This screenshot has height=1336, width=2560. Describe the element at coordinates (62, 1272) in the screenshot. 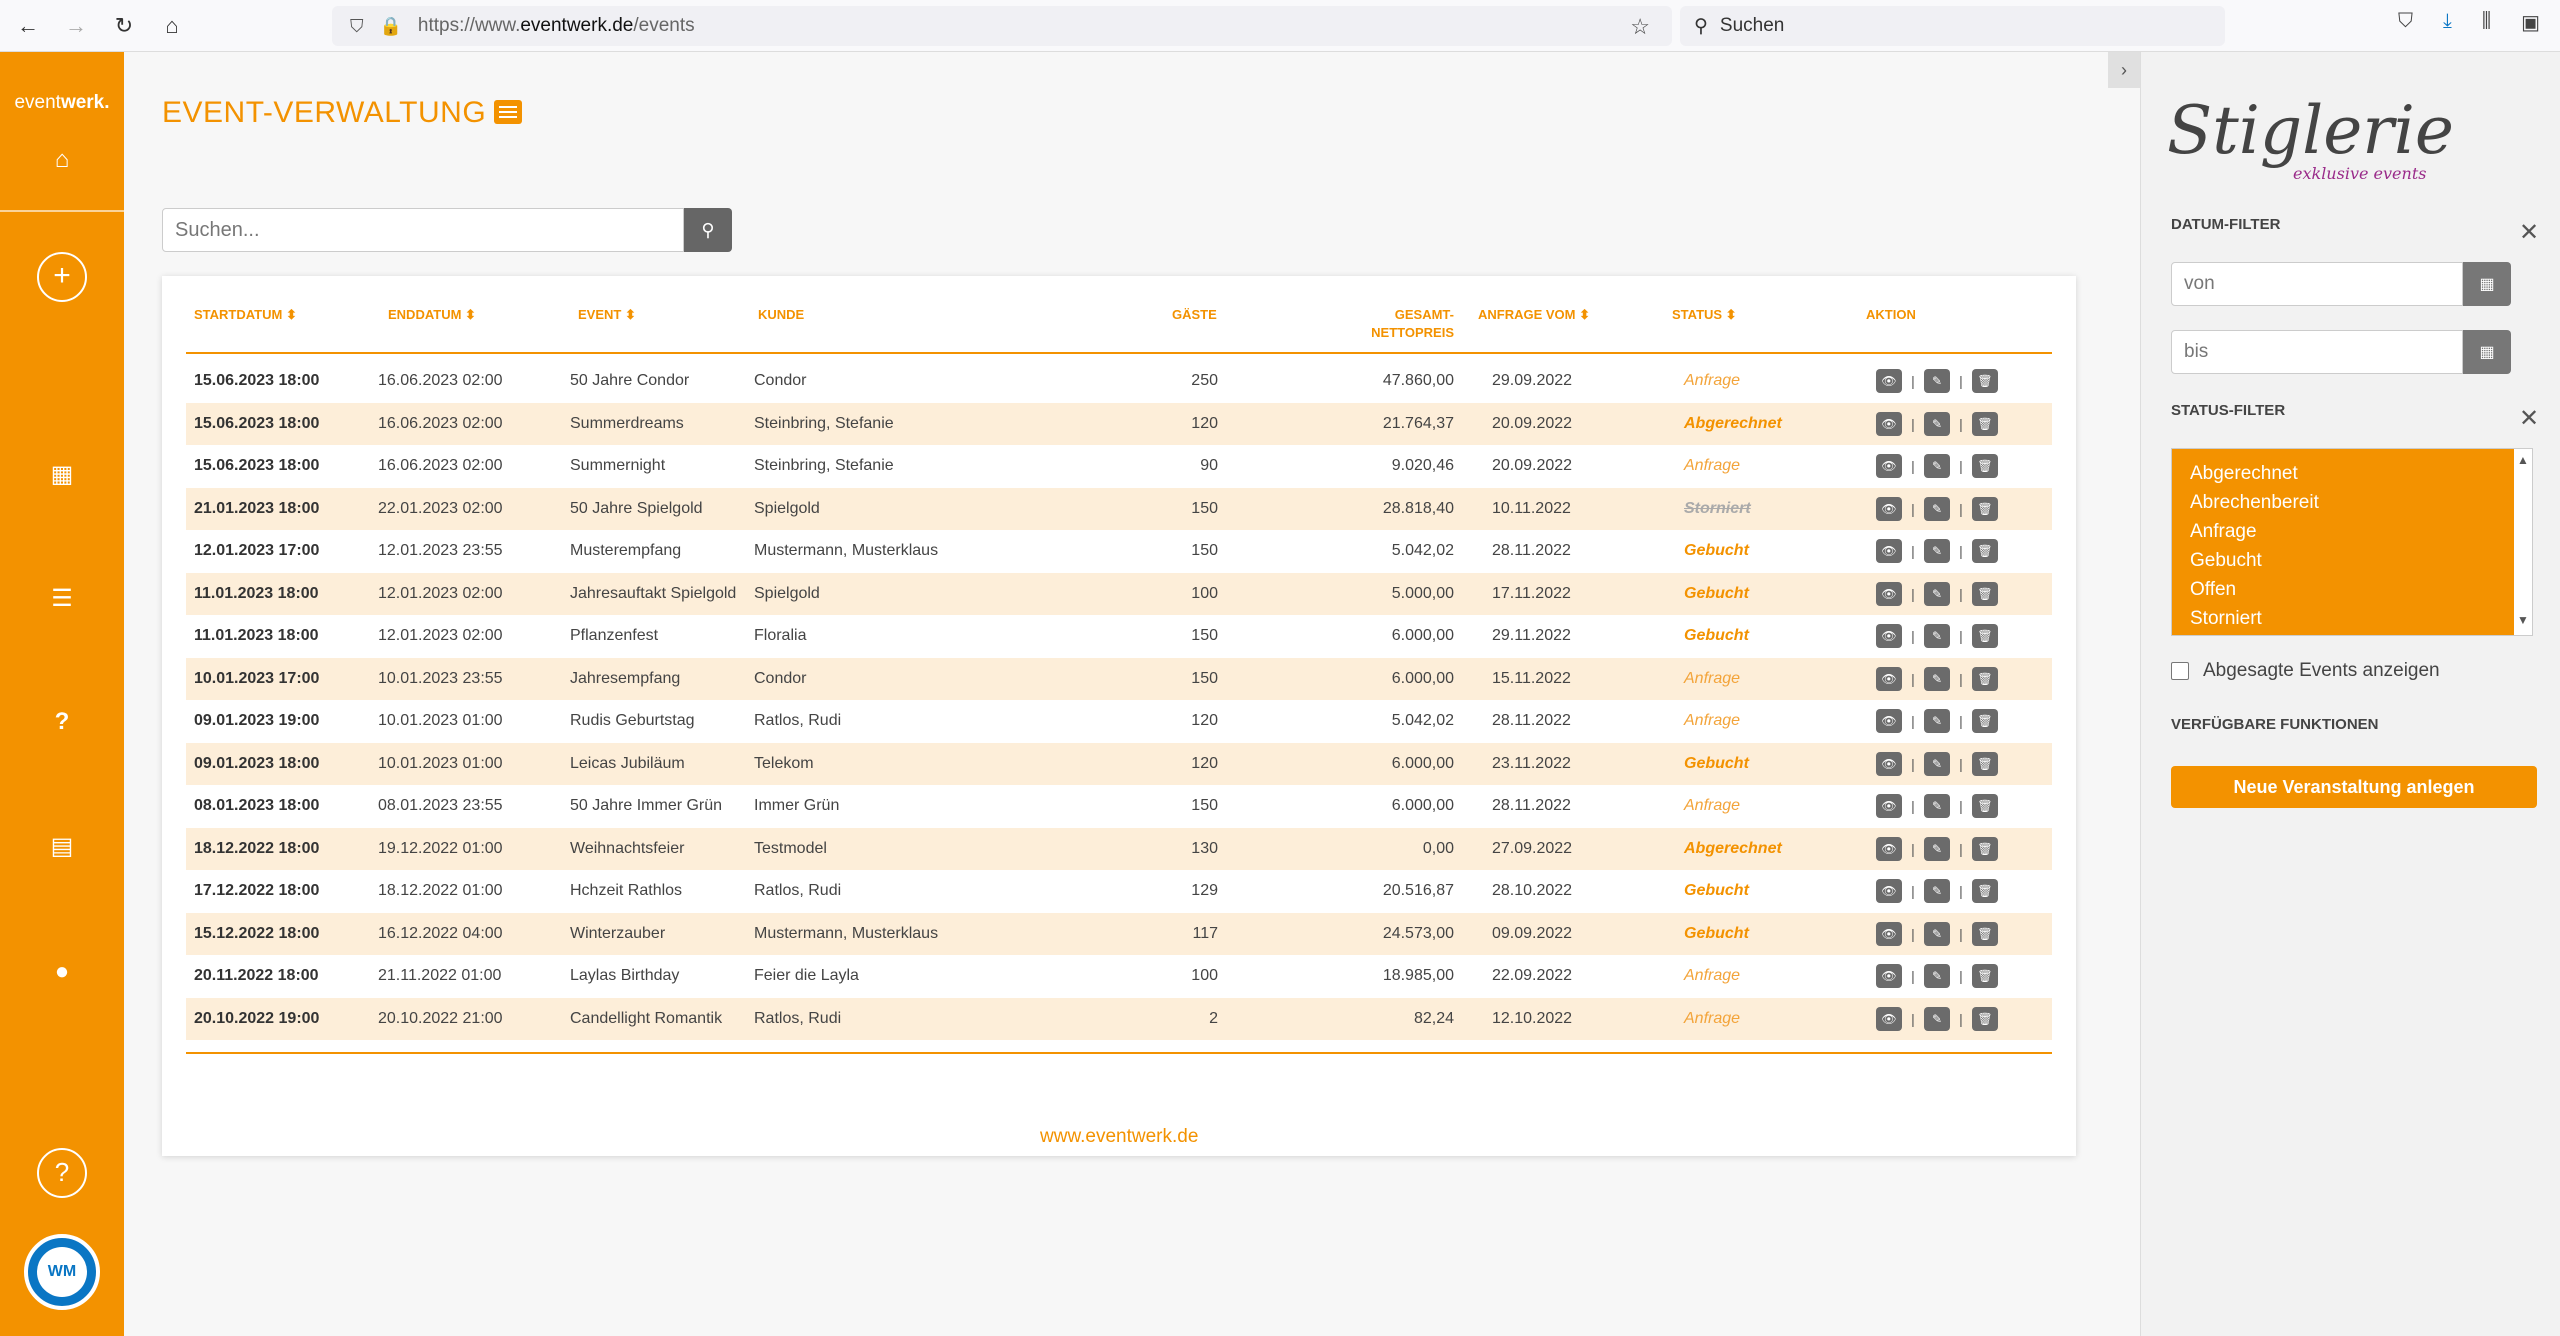

I see `avatar: WM` at that location.